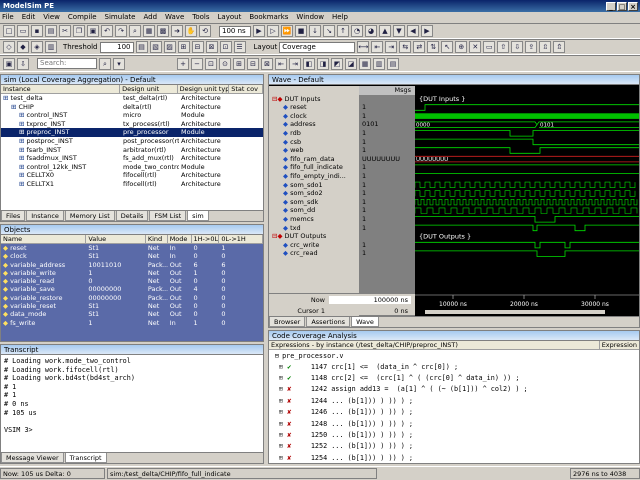 This screenshot has width=640, height=480. I want to click on tb2-f-icon: ▧, so click(155, 47).